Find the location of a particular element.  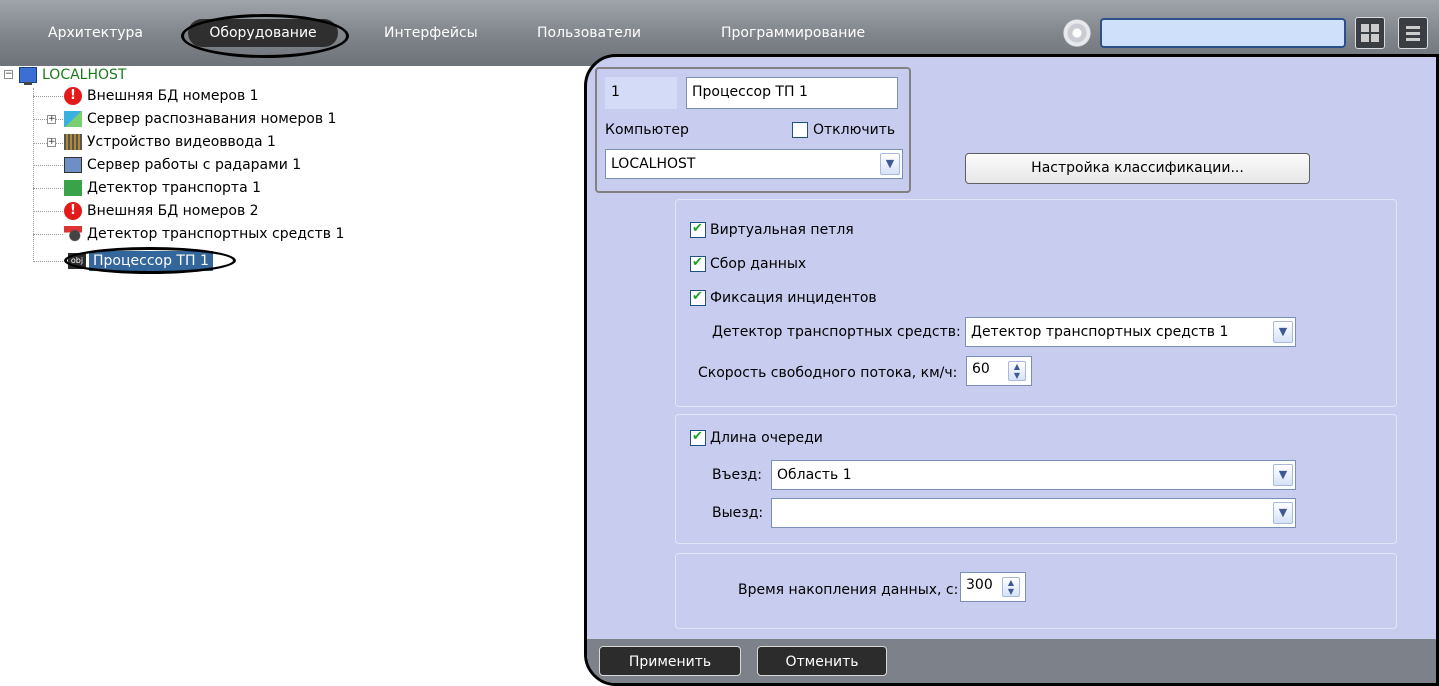

tree-node-label: LOCALHOST is located at coordinates (84, 75).